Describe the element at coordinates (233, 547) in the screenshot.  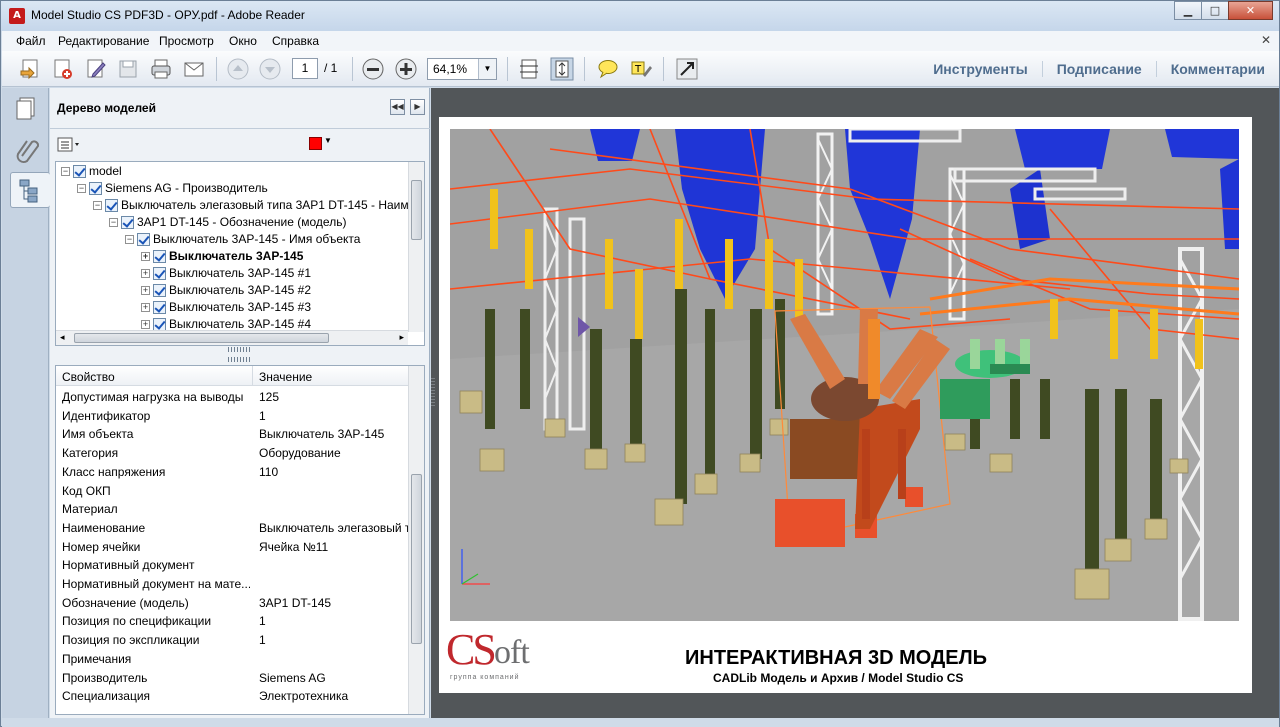
I see `property-row: Номер ячейки Ячейка №11` at that location.